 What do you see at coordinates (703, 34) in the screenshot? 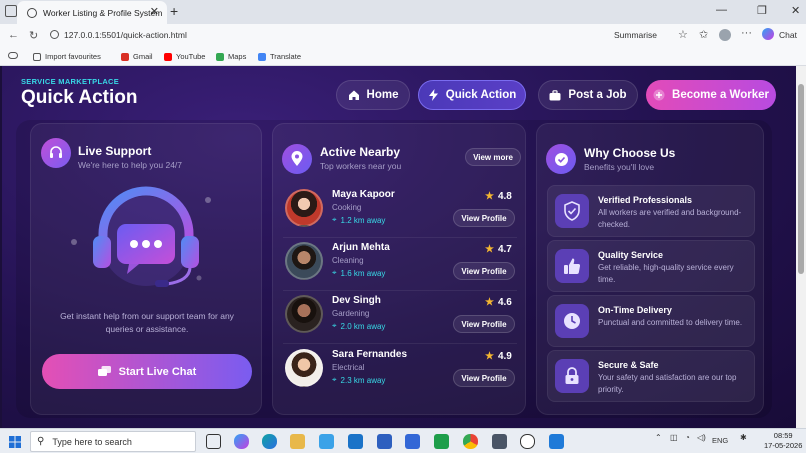
I see `collections-icon: ✩` at bounding box center [703, 34].